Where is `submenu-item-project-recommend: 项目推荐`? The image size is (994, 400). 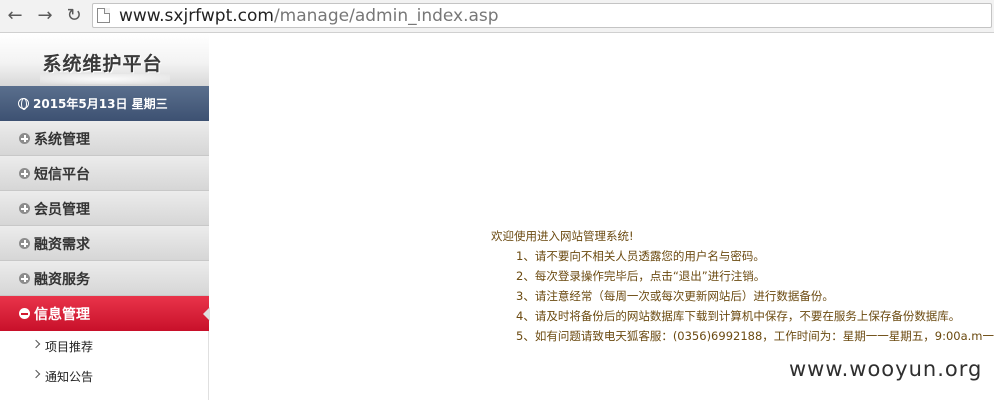 submenu-item-project-recommend: 项目推荐 is located at coordinates (104, 347).